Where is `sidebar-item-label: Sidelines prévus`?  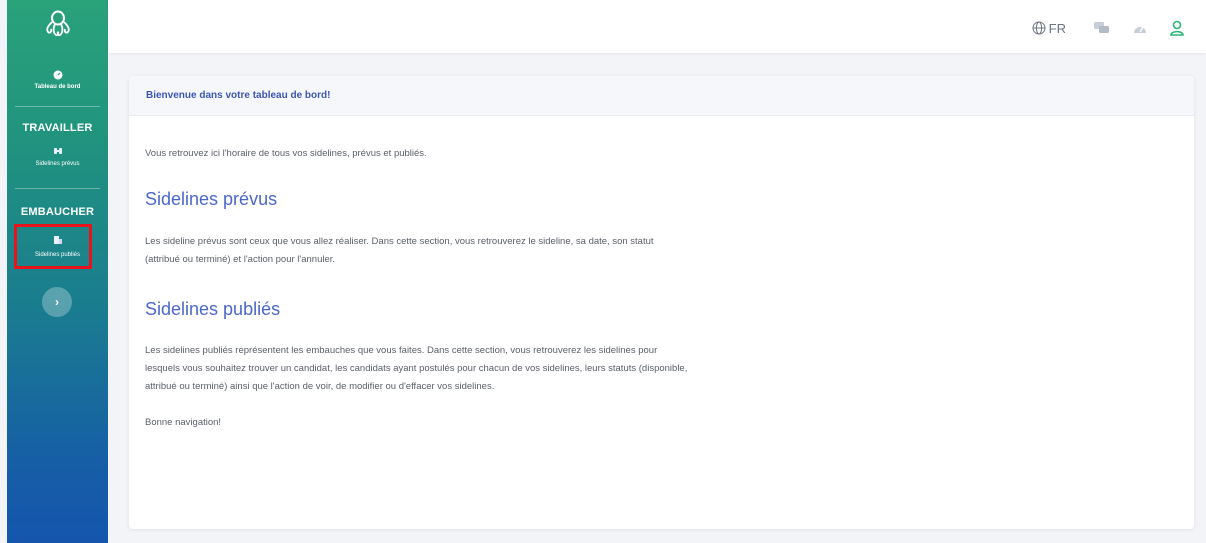 sidebar-item-label: Sidelines prévus is located at coordinates (57, 164).